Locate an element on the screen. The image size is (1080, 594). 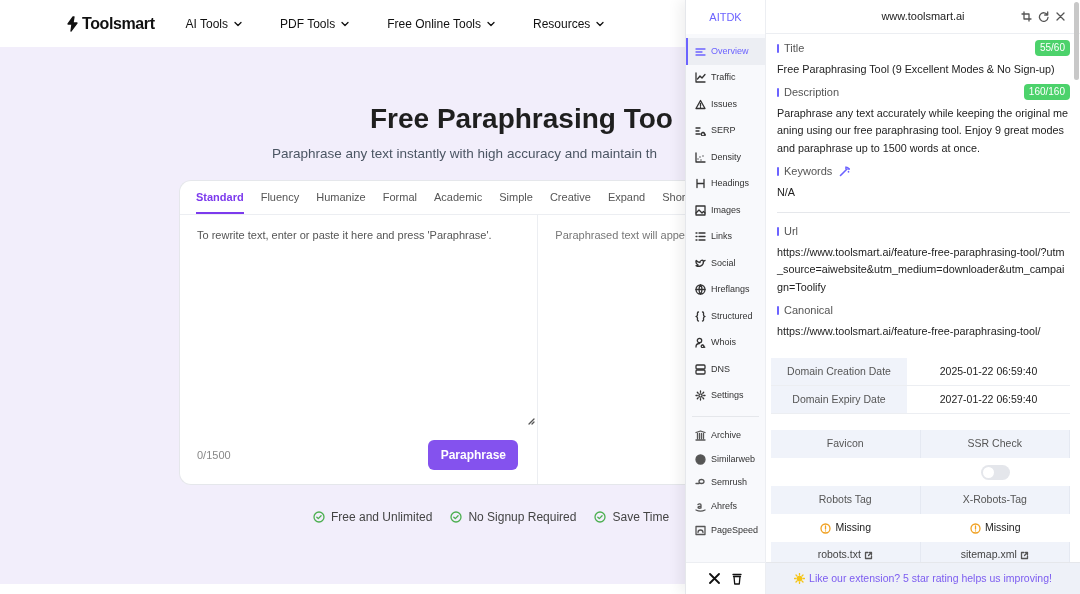
mode-tab: Formal is located at coordinates (399, 201).